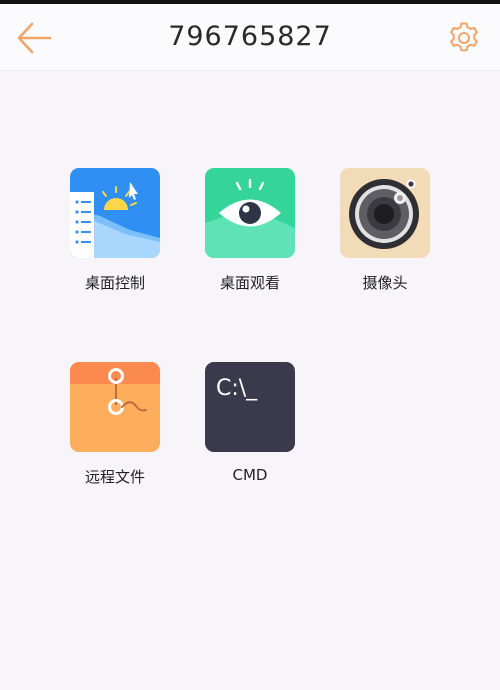 Image resolution: width=500 pixels, height=690 pixels. Describe the element at coordinates (385, 283) in the screenshot. I see `app-label: 摄像头` at that location.